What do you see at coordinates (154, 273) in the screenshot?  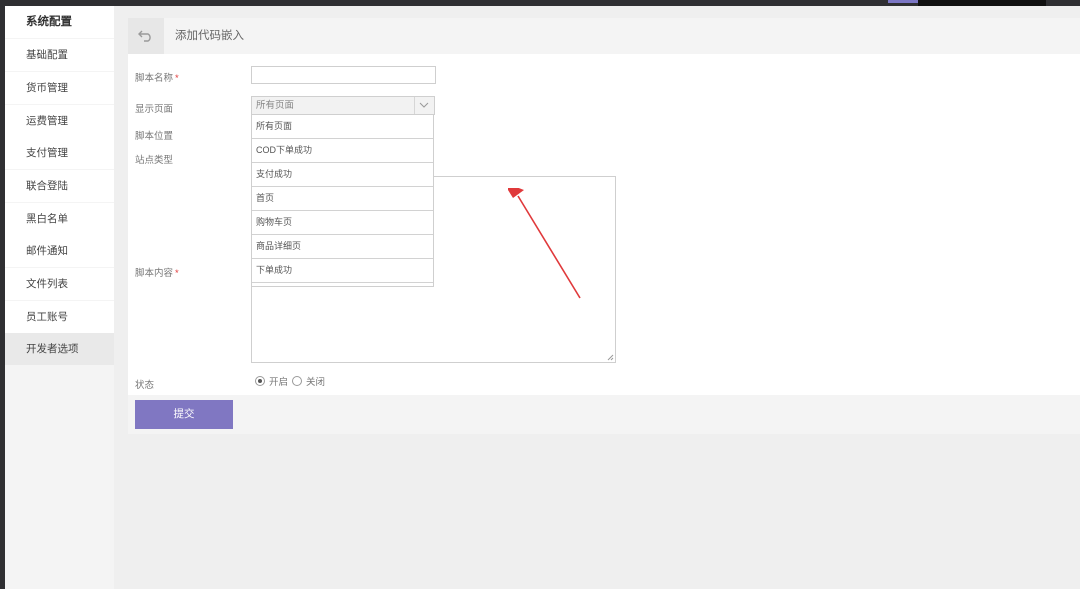 I see `script-content-label-text: 脚本内容` at bounding box center [154, 273].